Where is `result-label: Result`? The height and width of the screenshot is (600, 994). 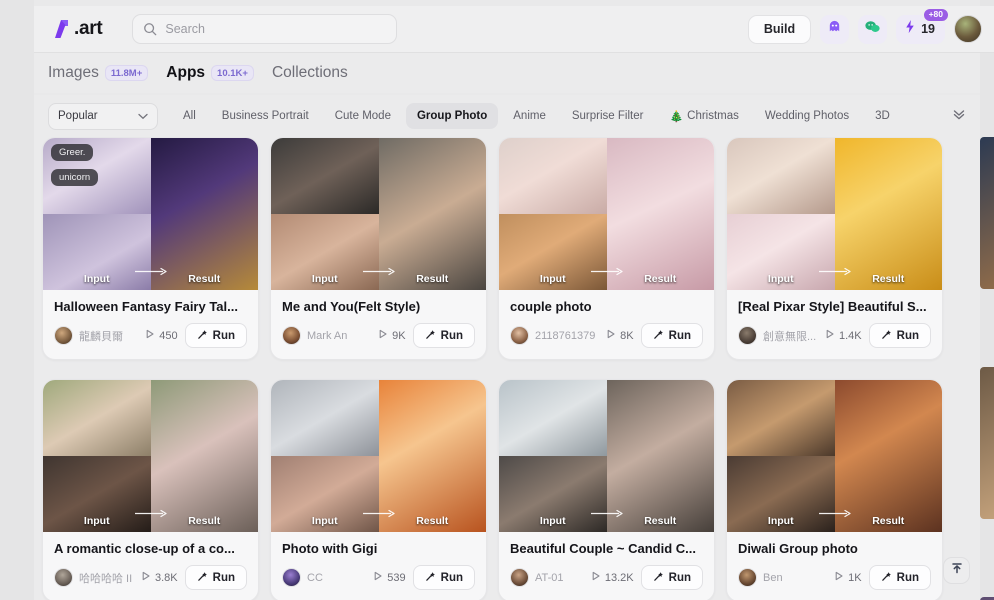
result-label: Result is located at coordinates (888, 279).